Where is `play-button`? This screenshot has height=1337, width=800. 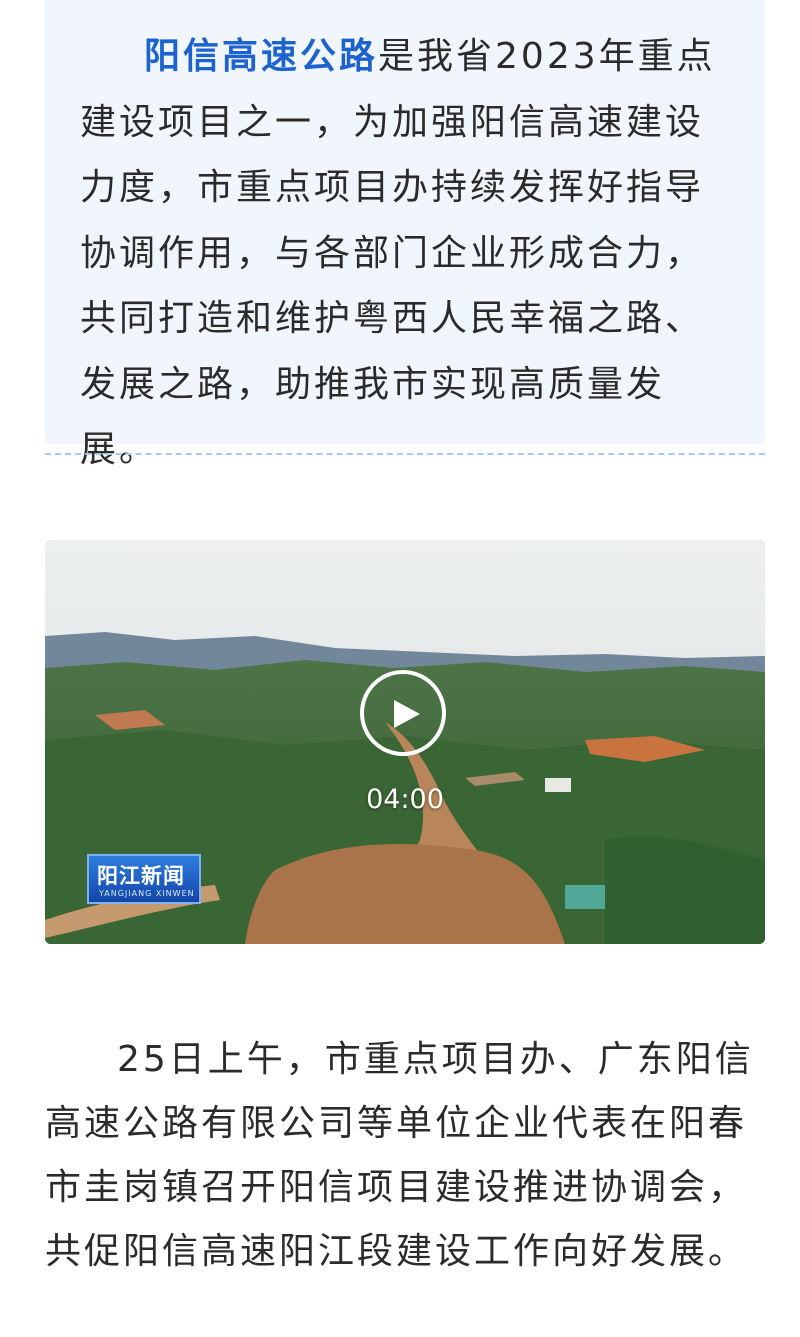 play-button is located at coordinates (403, 713).